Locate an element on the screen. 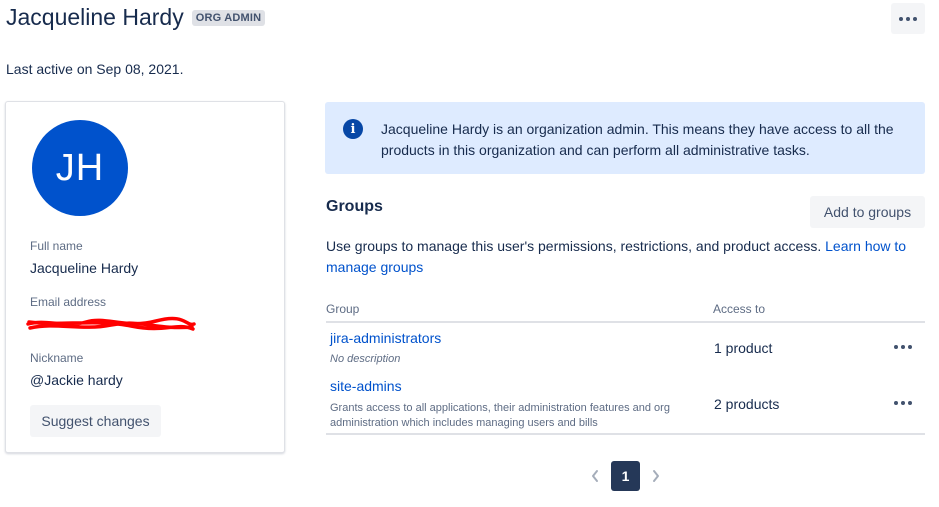 Image resolution: width=939 pixels, height=507 pixels. email-label: Email address is located at coordinates (68, 302).